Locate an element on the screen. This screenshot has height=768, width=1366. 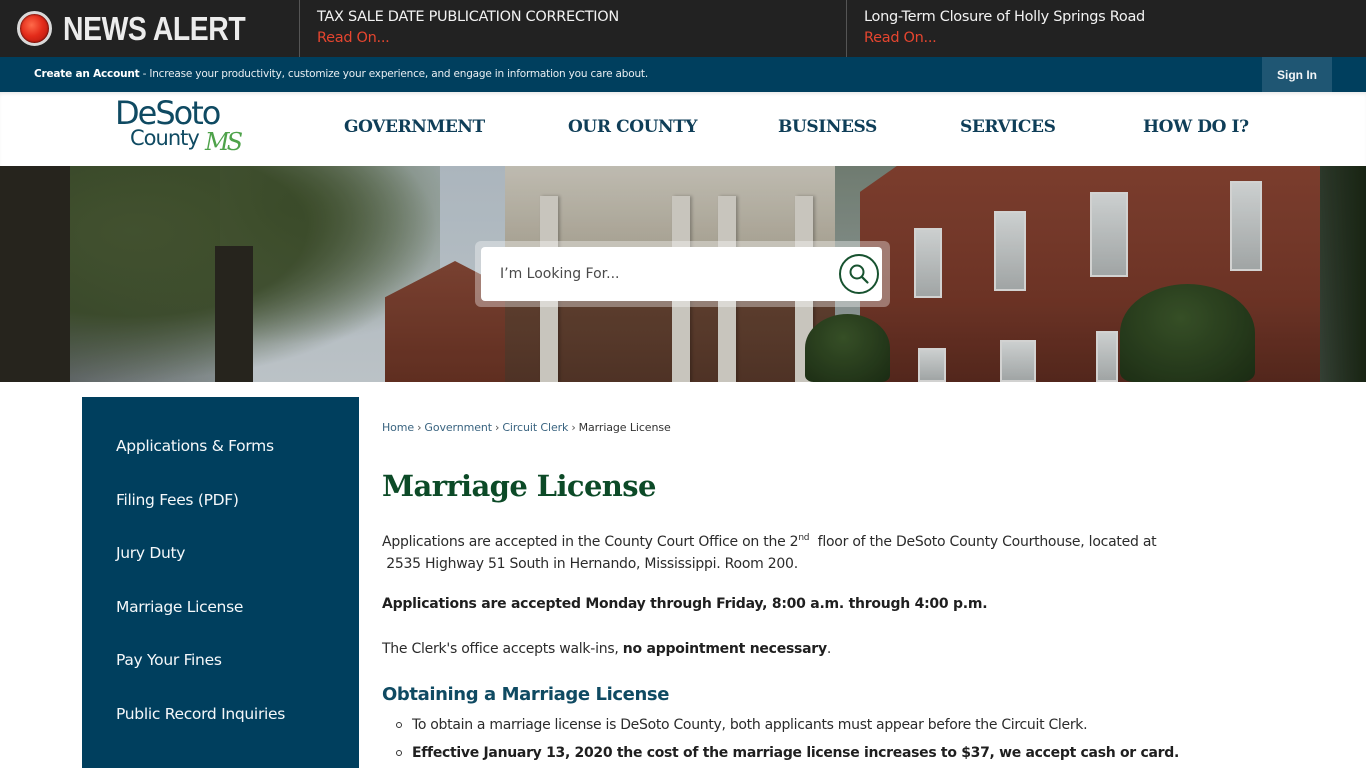
search-button is located at coordinates (859, 274).